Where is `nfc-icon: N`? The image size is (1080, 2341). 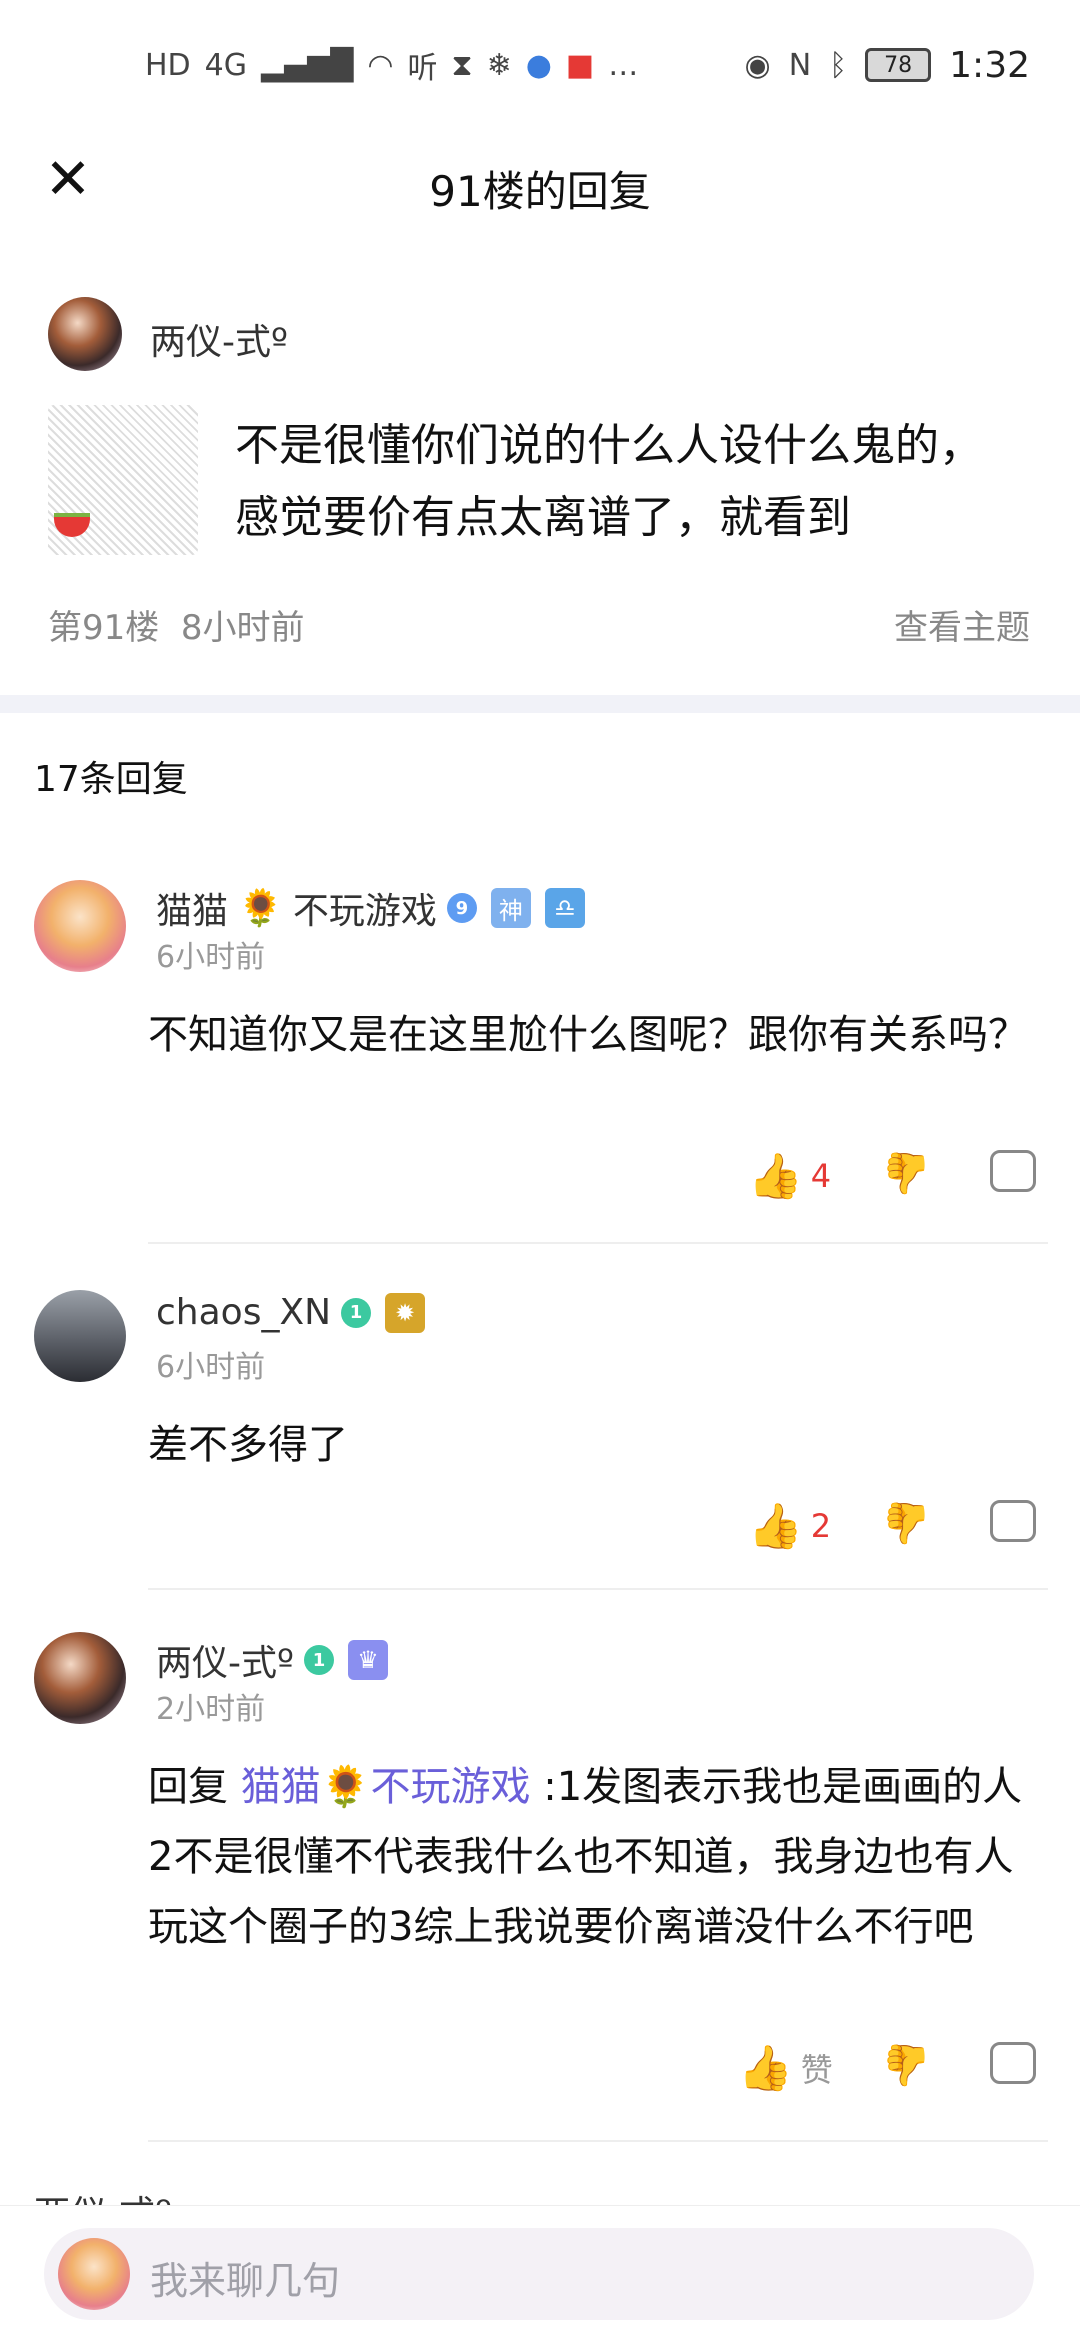
nfc-icon: N is located at coordinates (800, 65).